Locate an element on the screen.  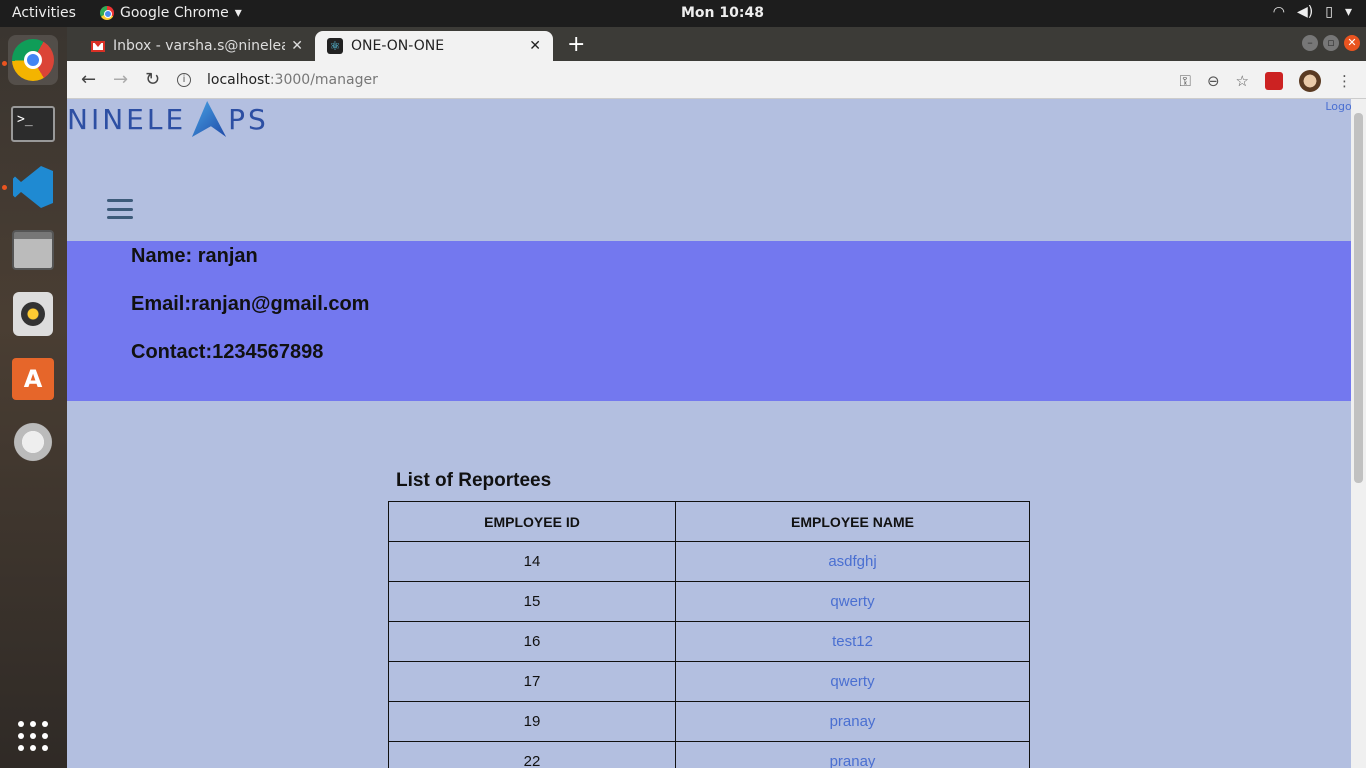
zoom-icon: ⊖ is located at coordinates (1213, 81).